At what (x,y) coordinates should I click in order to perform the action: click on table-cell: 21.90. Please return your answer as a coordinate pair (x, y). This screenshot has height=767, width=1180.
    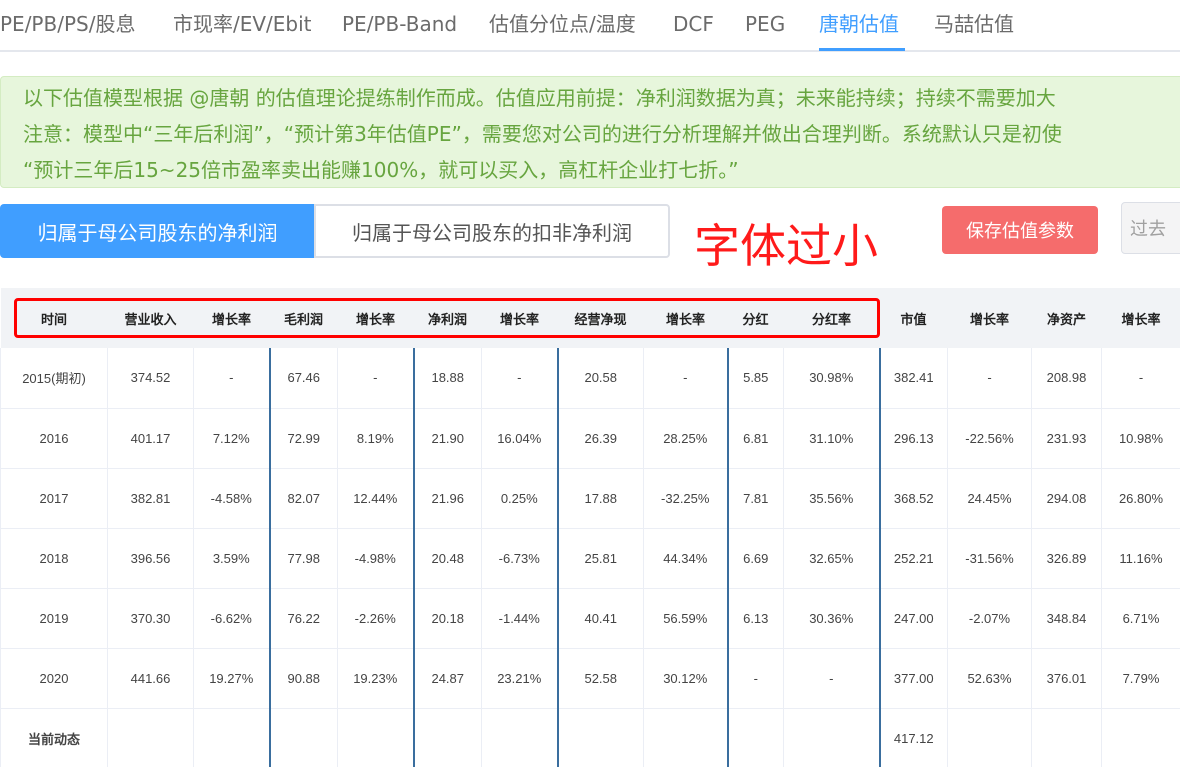
    Looking at the image, I should click on (447, 438).